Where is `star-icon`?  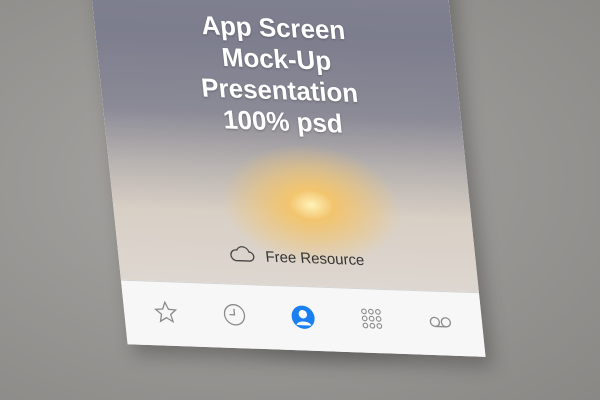
star-icon is located at coordinates (166, 314).